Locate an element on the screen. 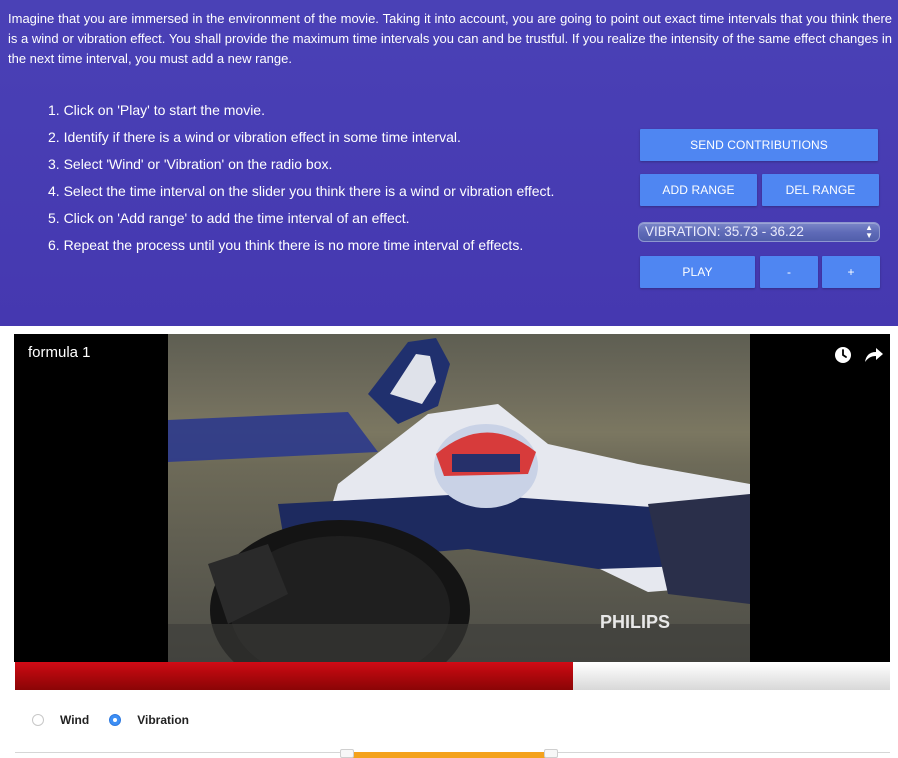 This screenshot has height=758, width=898. wind-radio is located at coordinates (38, 720).